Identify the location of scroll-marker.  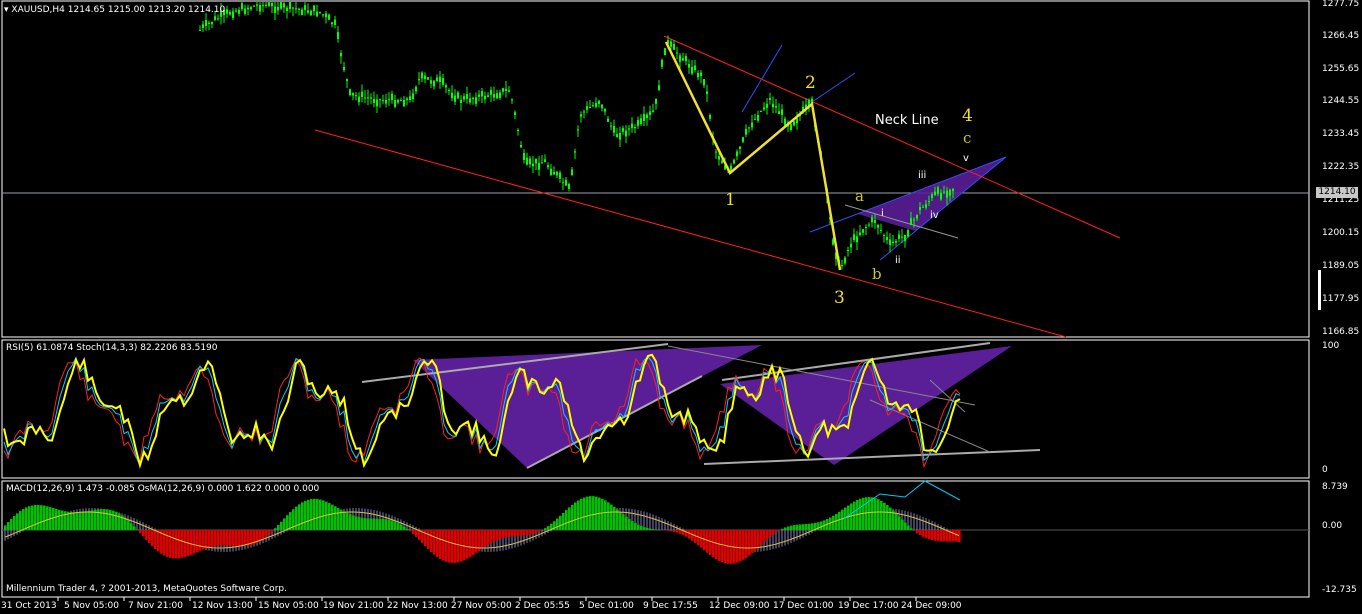
(1319, 290).